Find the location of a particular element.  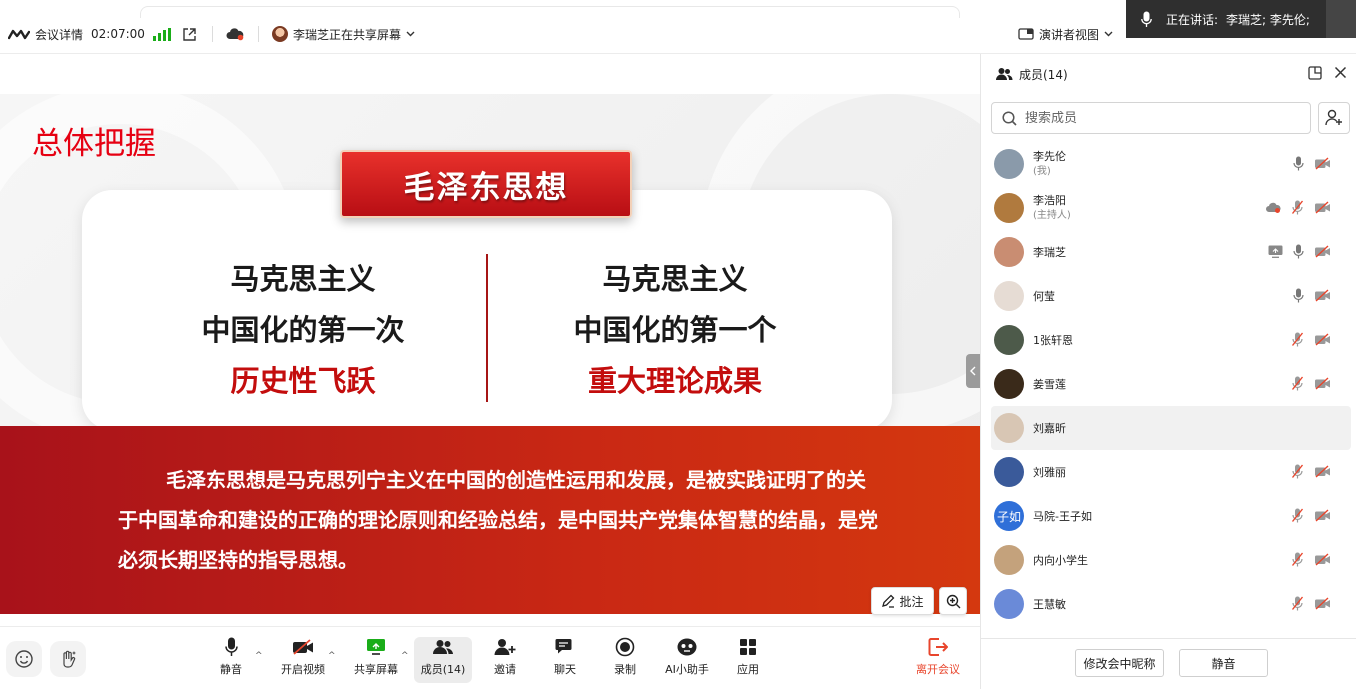

add-user-icon is located at coordinates (505, 647).